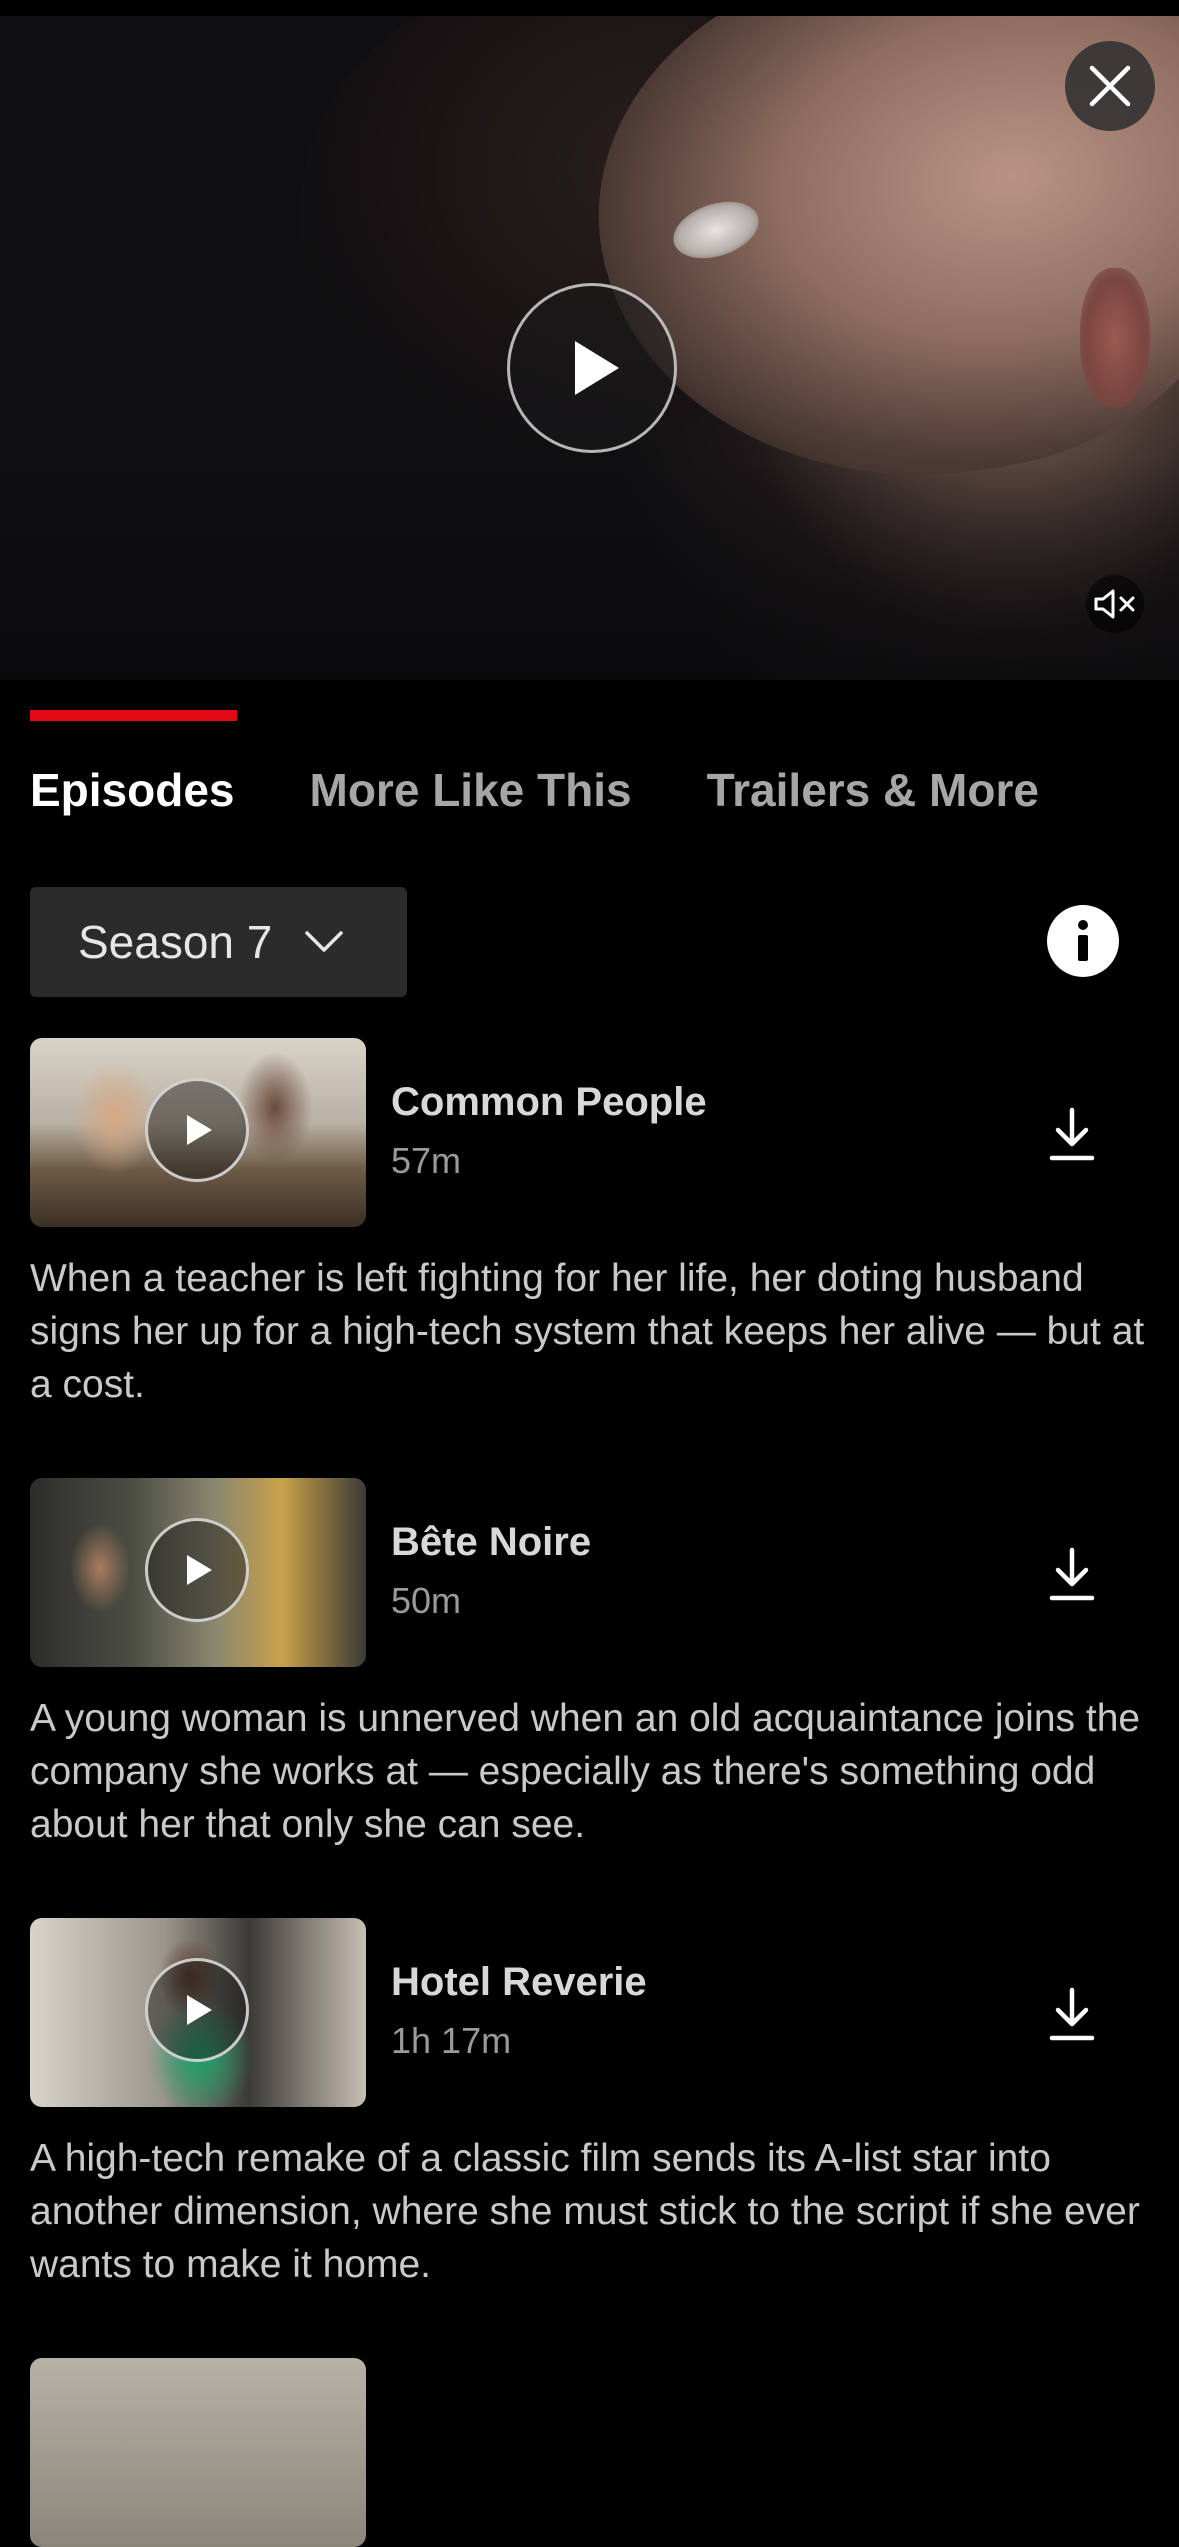 Image resolution: width=1179 pixels, height=2547 pixels. I want to click on active-tab-indicator, so click(133, 715).